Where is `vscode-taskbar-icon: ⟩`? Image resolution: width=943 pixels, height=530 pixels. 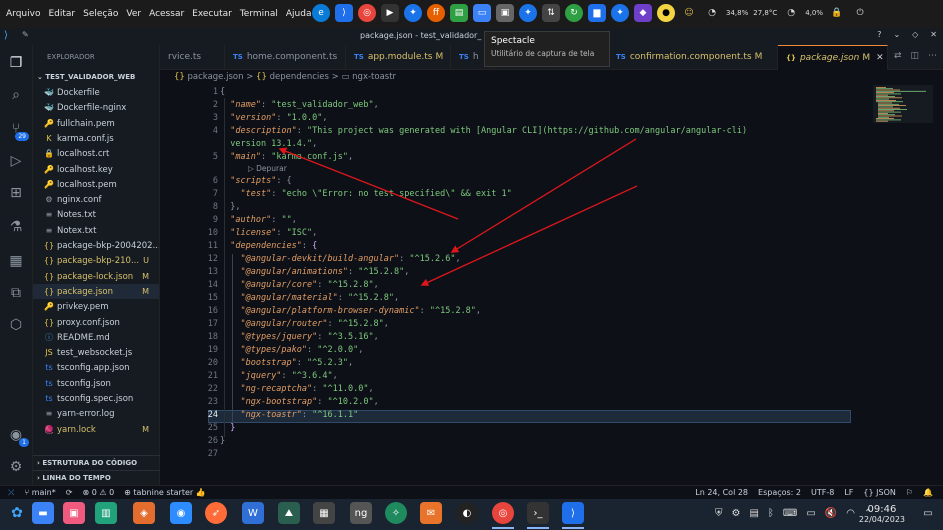 vscode-taskbar-icon: ⟩ is located at coordinates (573, 513).